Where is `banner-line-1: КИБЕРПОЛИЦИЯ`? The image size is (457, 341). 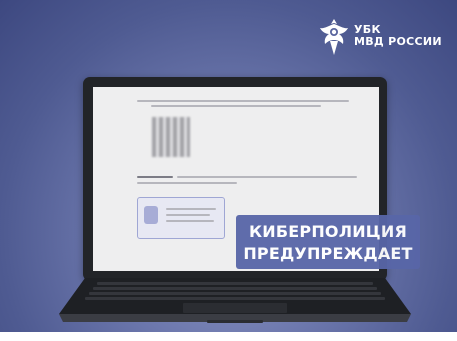 banner-line-1: КИБЕРПОЛИЦИЯ is located at coordinates (328, 231).